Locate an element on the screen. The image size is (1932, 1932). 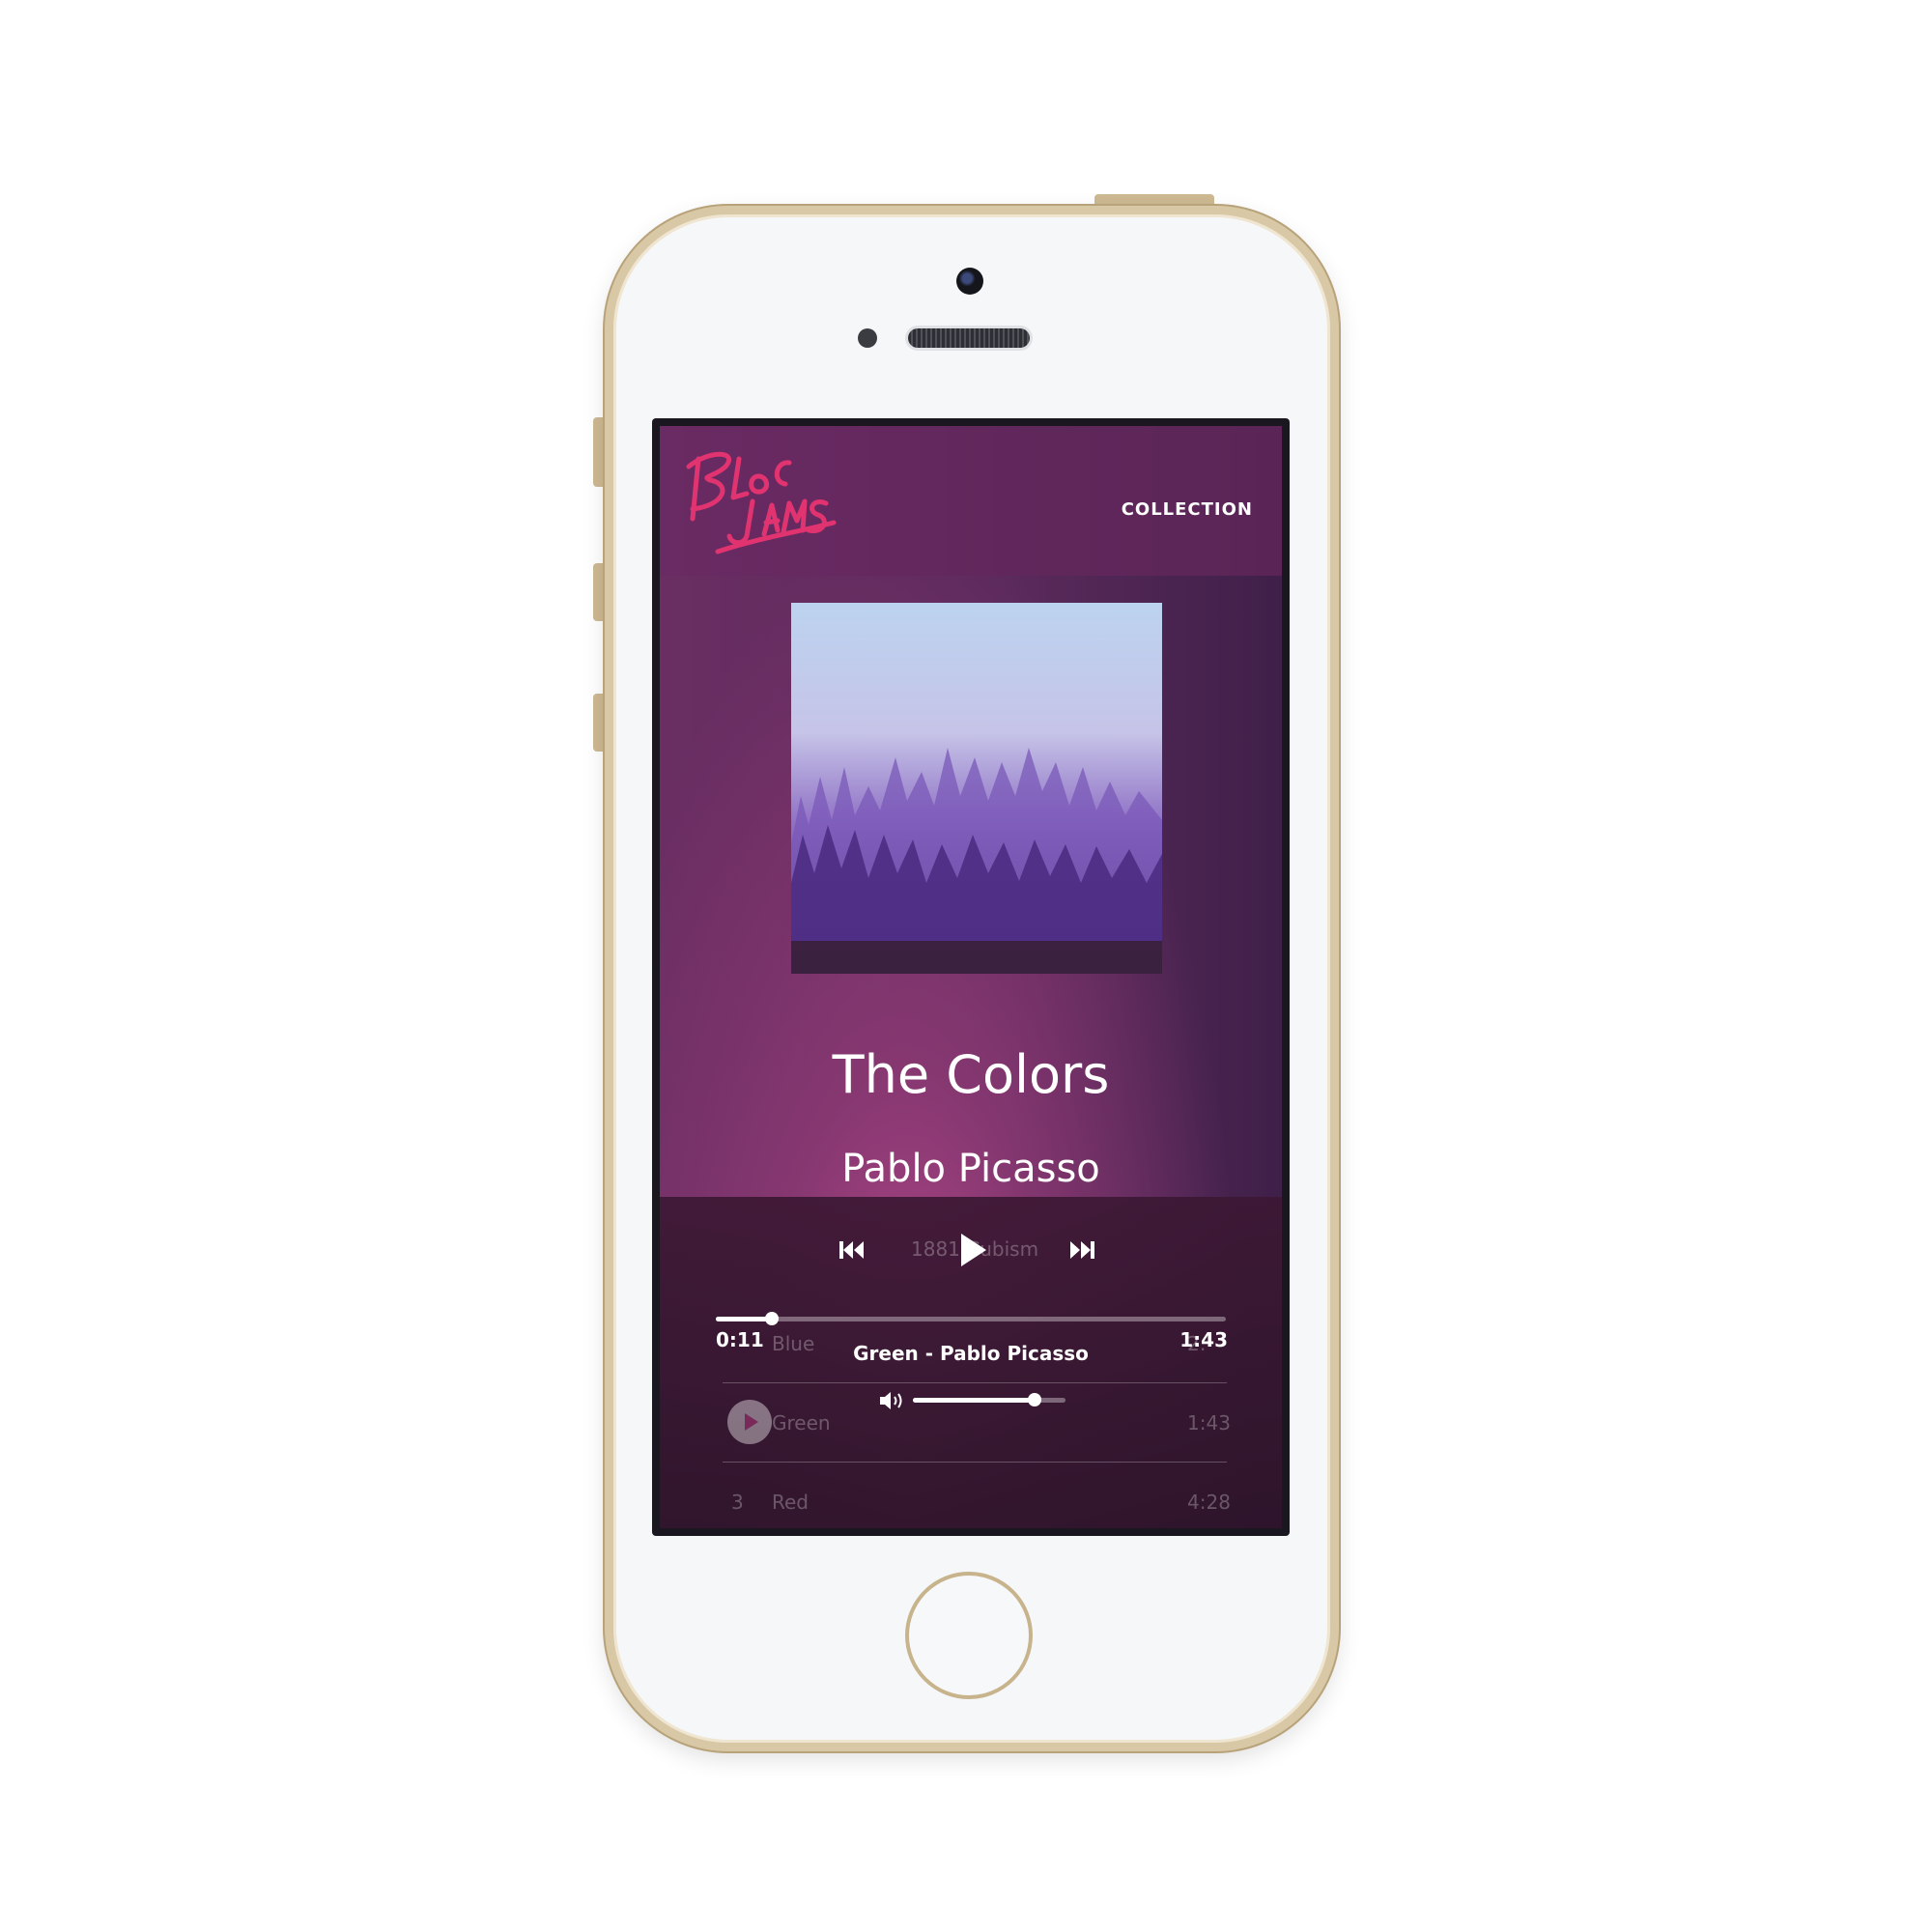
previous-icon is located at coordinates (852, 1251).